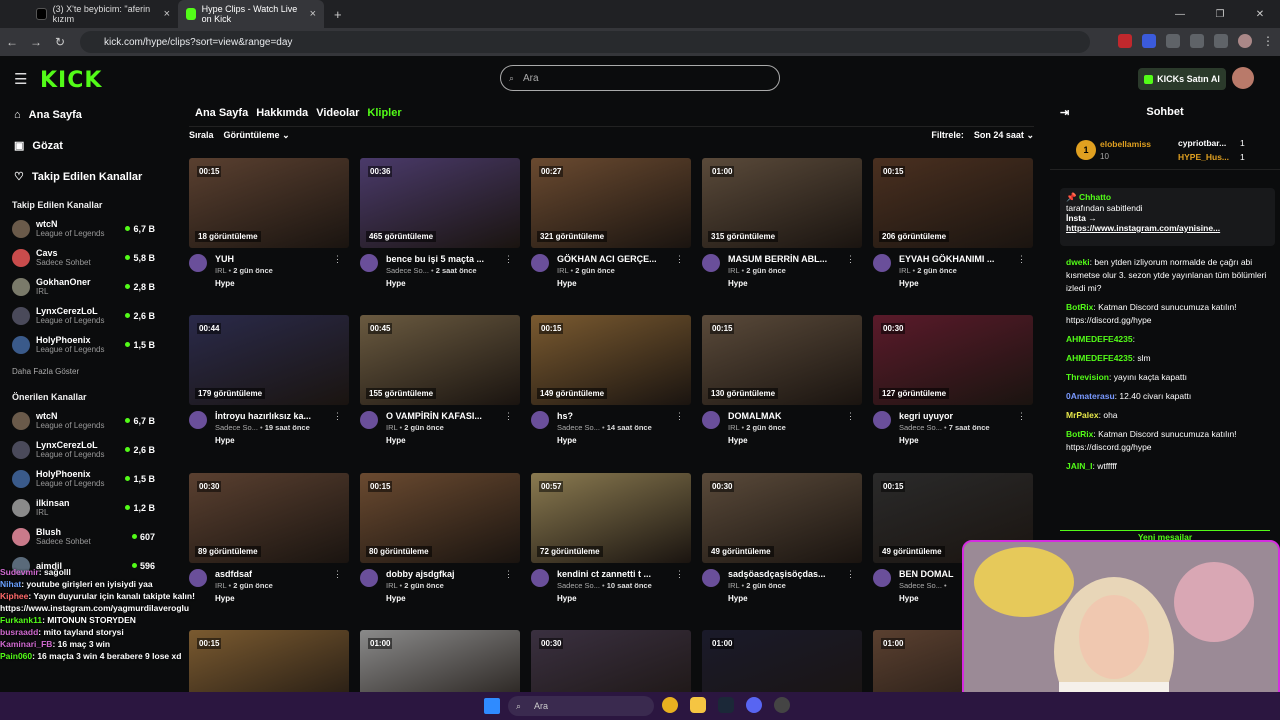 The image size is (1280, 720). I want to click on steam-icon, so click(726, 705).